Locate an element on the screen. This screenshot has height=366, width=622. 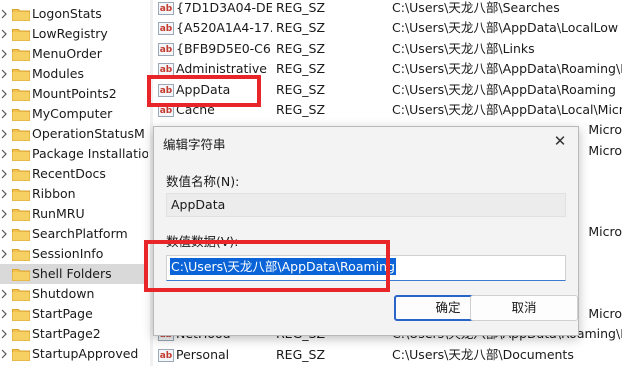
tree-item: MountPoints2 is located at coordinates (74, 94).